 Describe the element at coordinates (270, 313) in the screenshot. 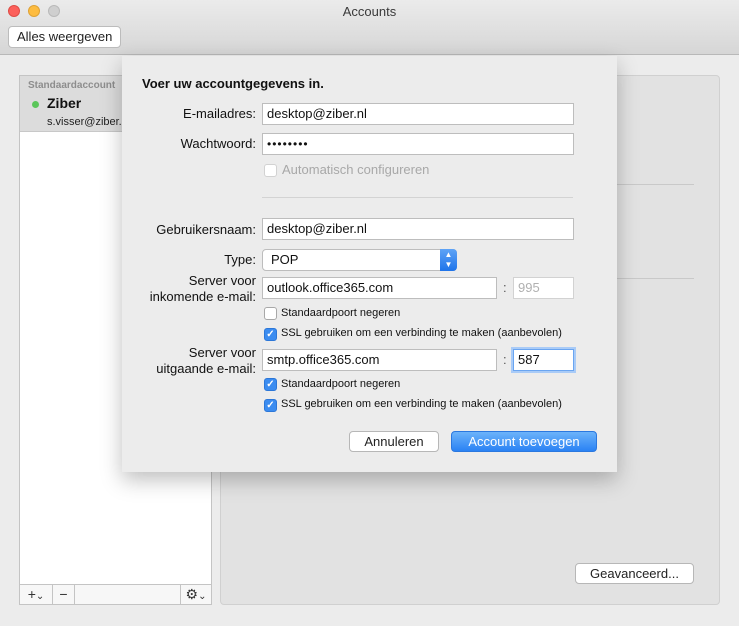

I see `incoming-override-port-checkbox` at that location.